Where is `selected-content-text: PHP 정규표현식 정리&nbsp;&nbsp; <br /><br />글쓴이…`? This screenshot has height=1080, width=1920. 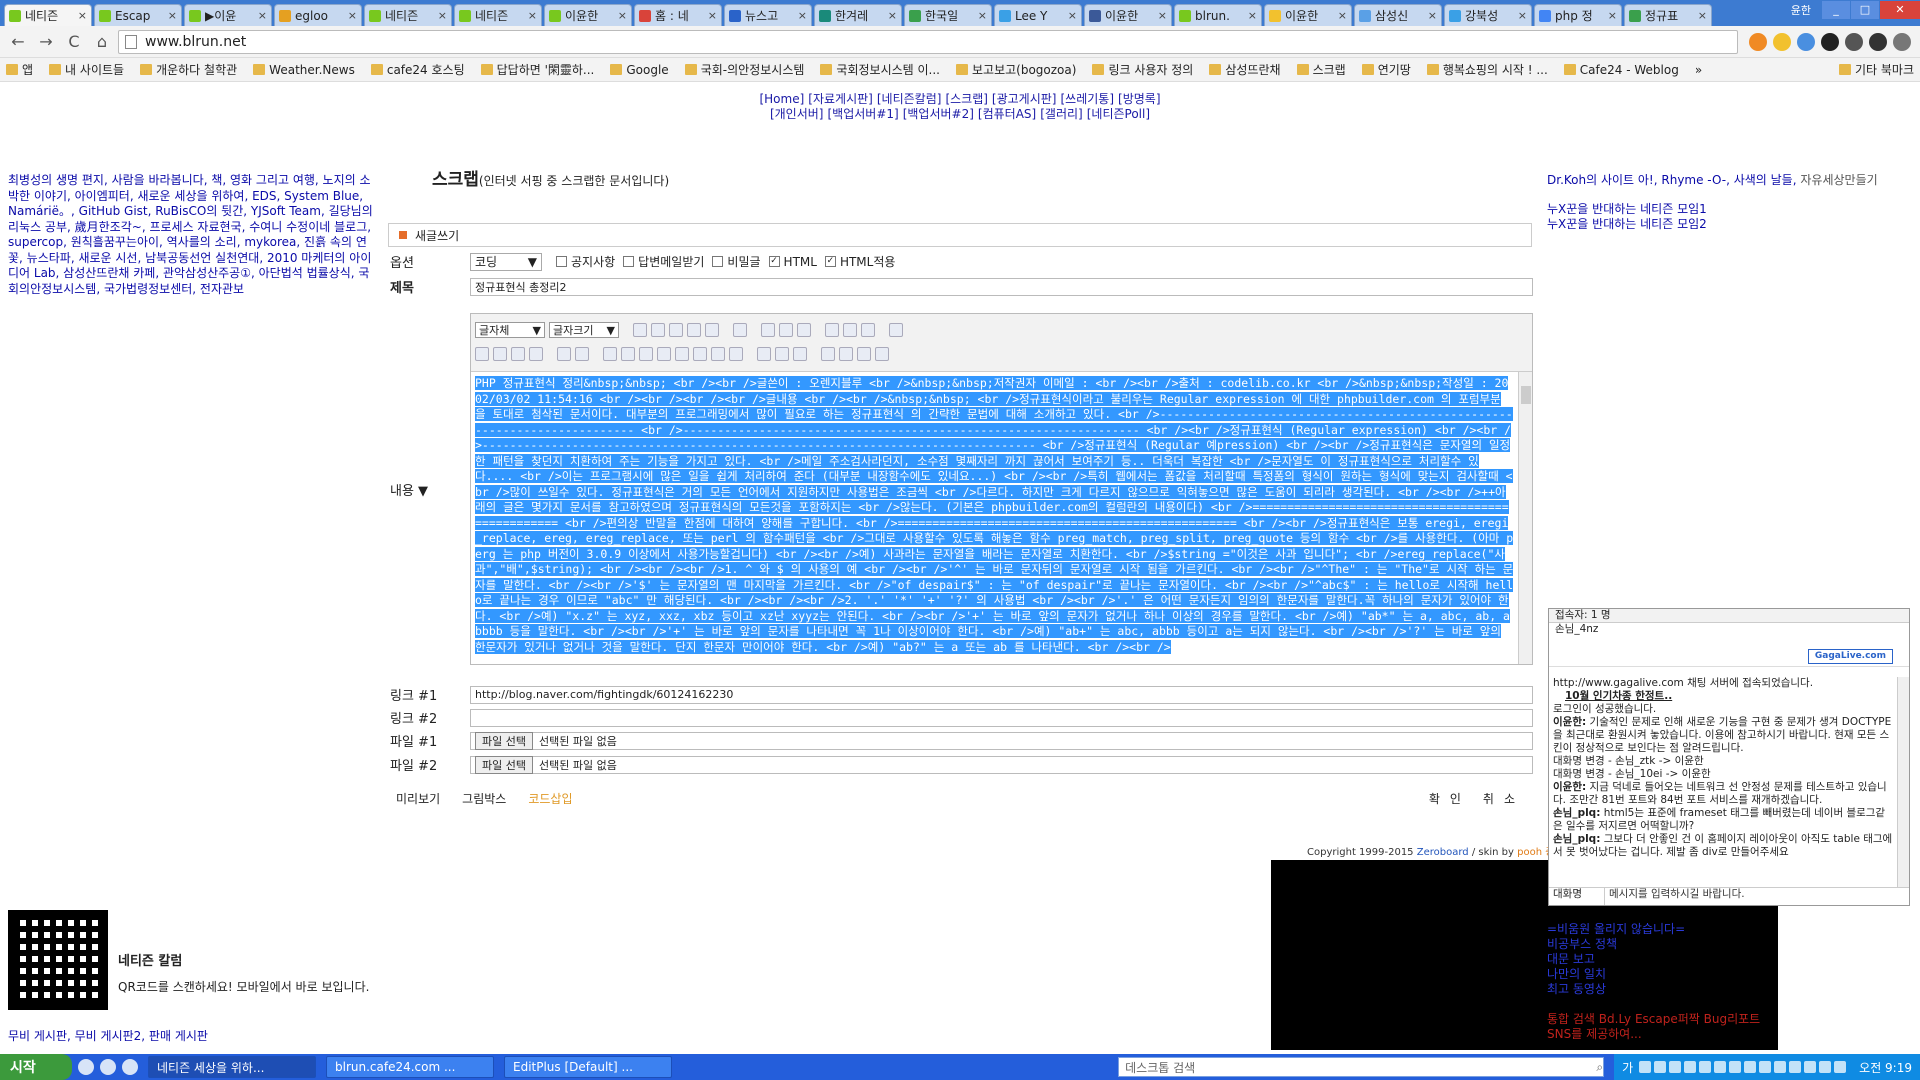 selected-content-text: PHP 정규표현식 정리&nbsp;&nbsp; <br /><br />글쓴이… is located at coordinates (994, 515).